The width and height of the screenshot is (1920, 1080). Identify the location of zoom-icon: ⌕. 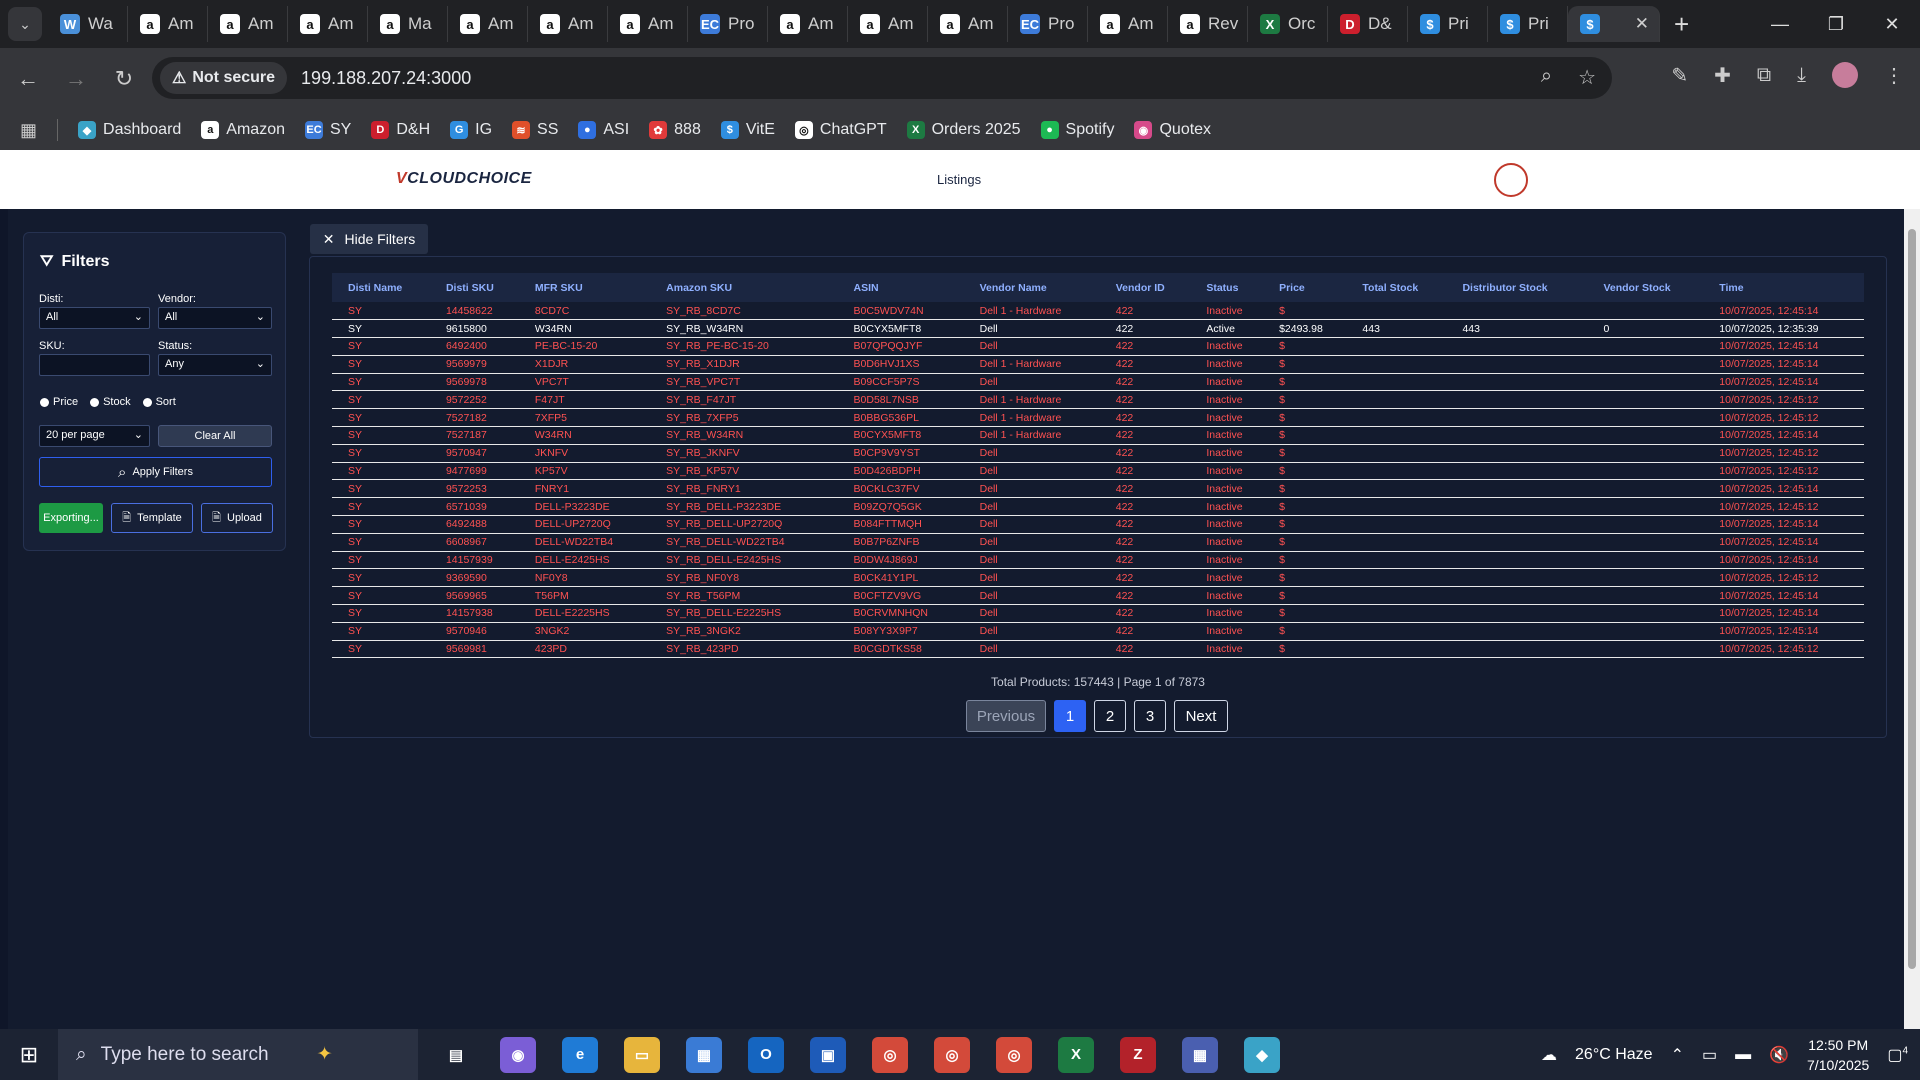
(1546, 77).